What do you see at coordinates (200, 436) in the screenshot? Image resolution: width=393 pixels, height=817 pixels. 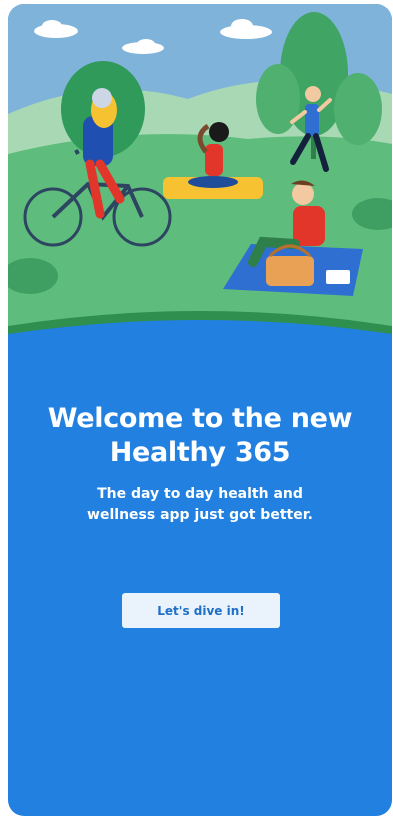 I see `welcome-title: Welcome to the new Healthy 365` at bounding box center [200, 436].